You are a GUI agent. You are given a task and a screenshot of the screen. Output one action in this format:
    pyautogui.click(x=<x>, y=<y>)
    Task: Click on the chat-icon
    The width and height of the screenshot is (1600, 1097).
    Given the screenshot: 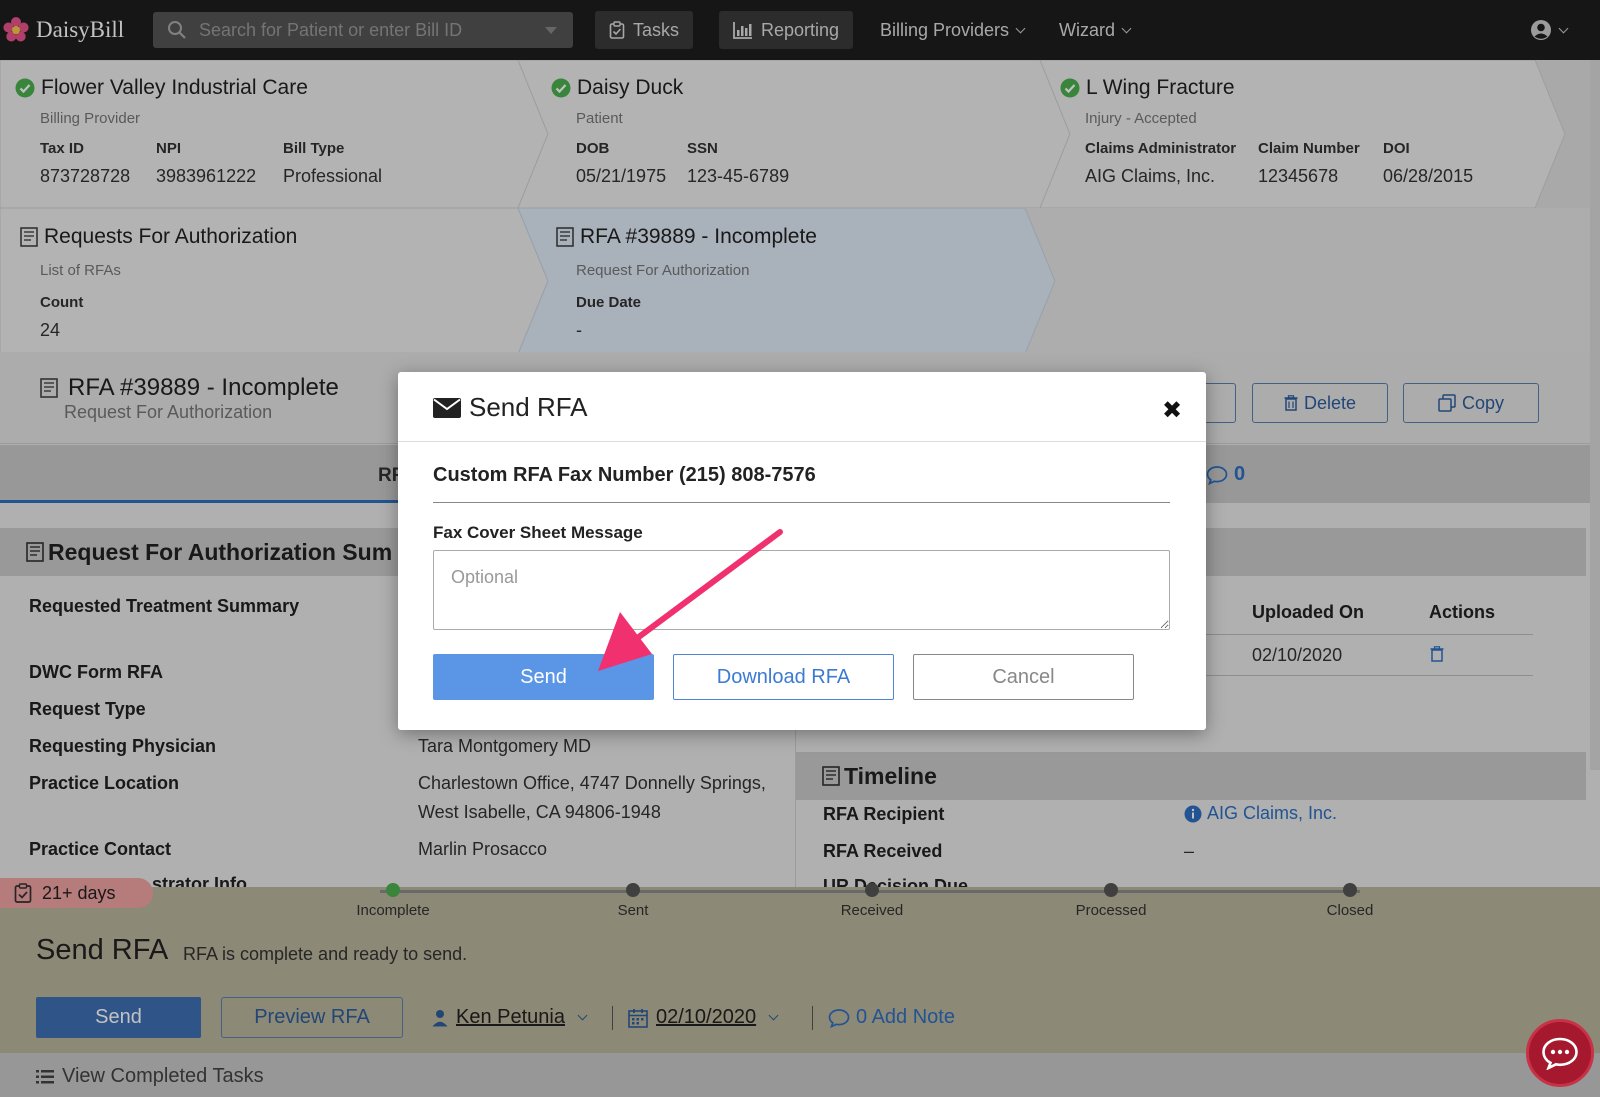 What is the action you would take?
    pyautogui.click(x=1560, y=1053)
    